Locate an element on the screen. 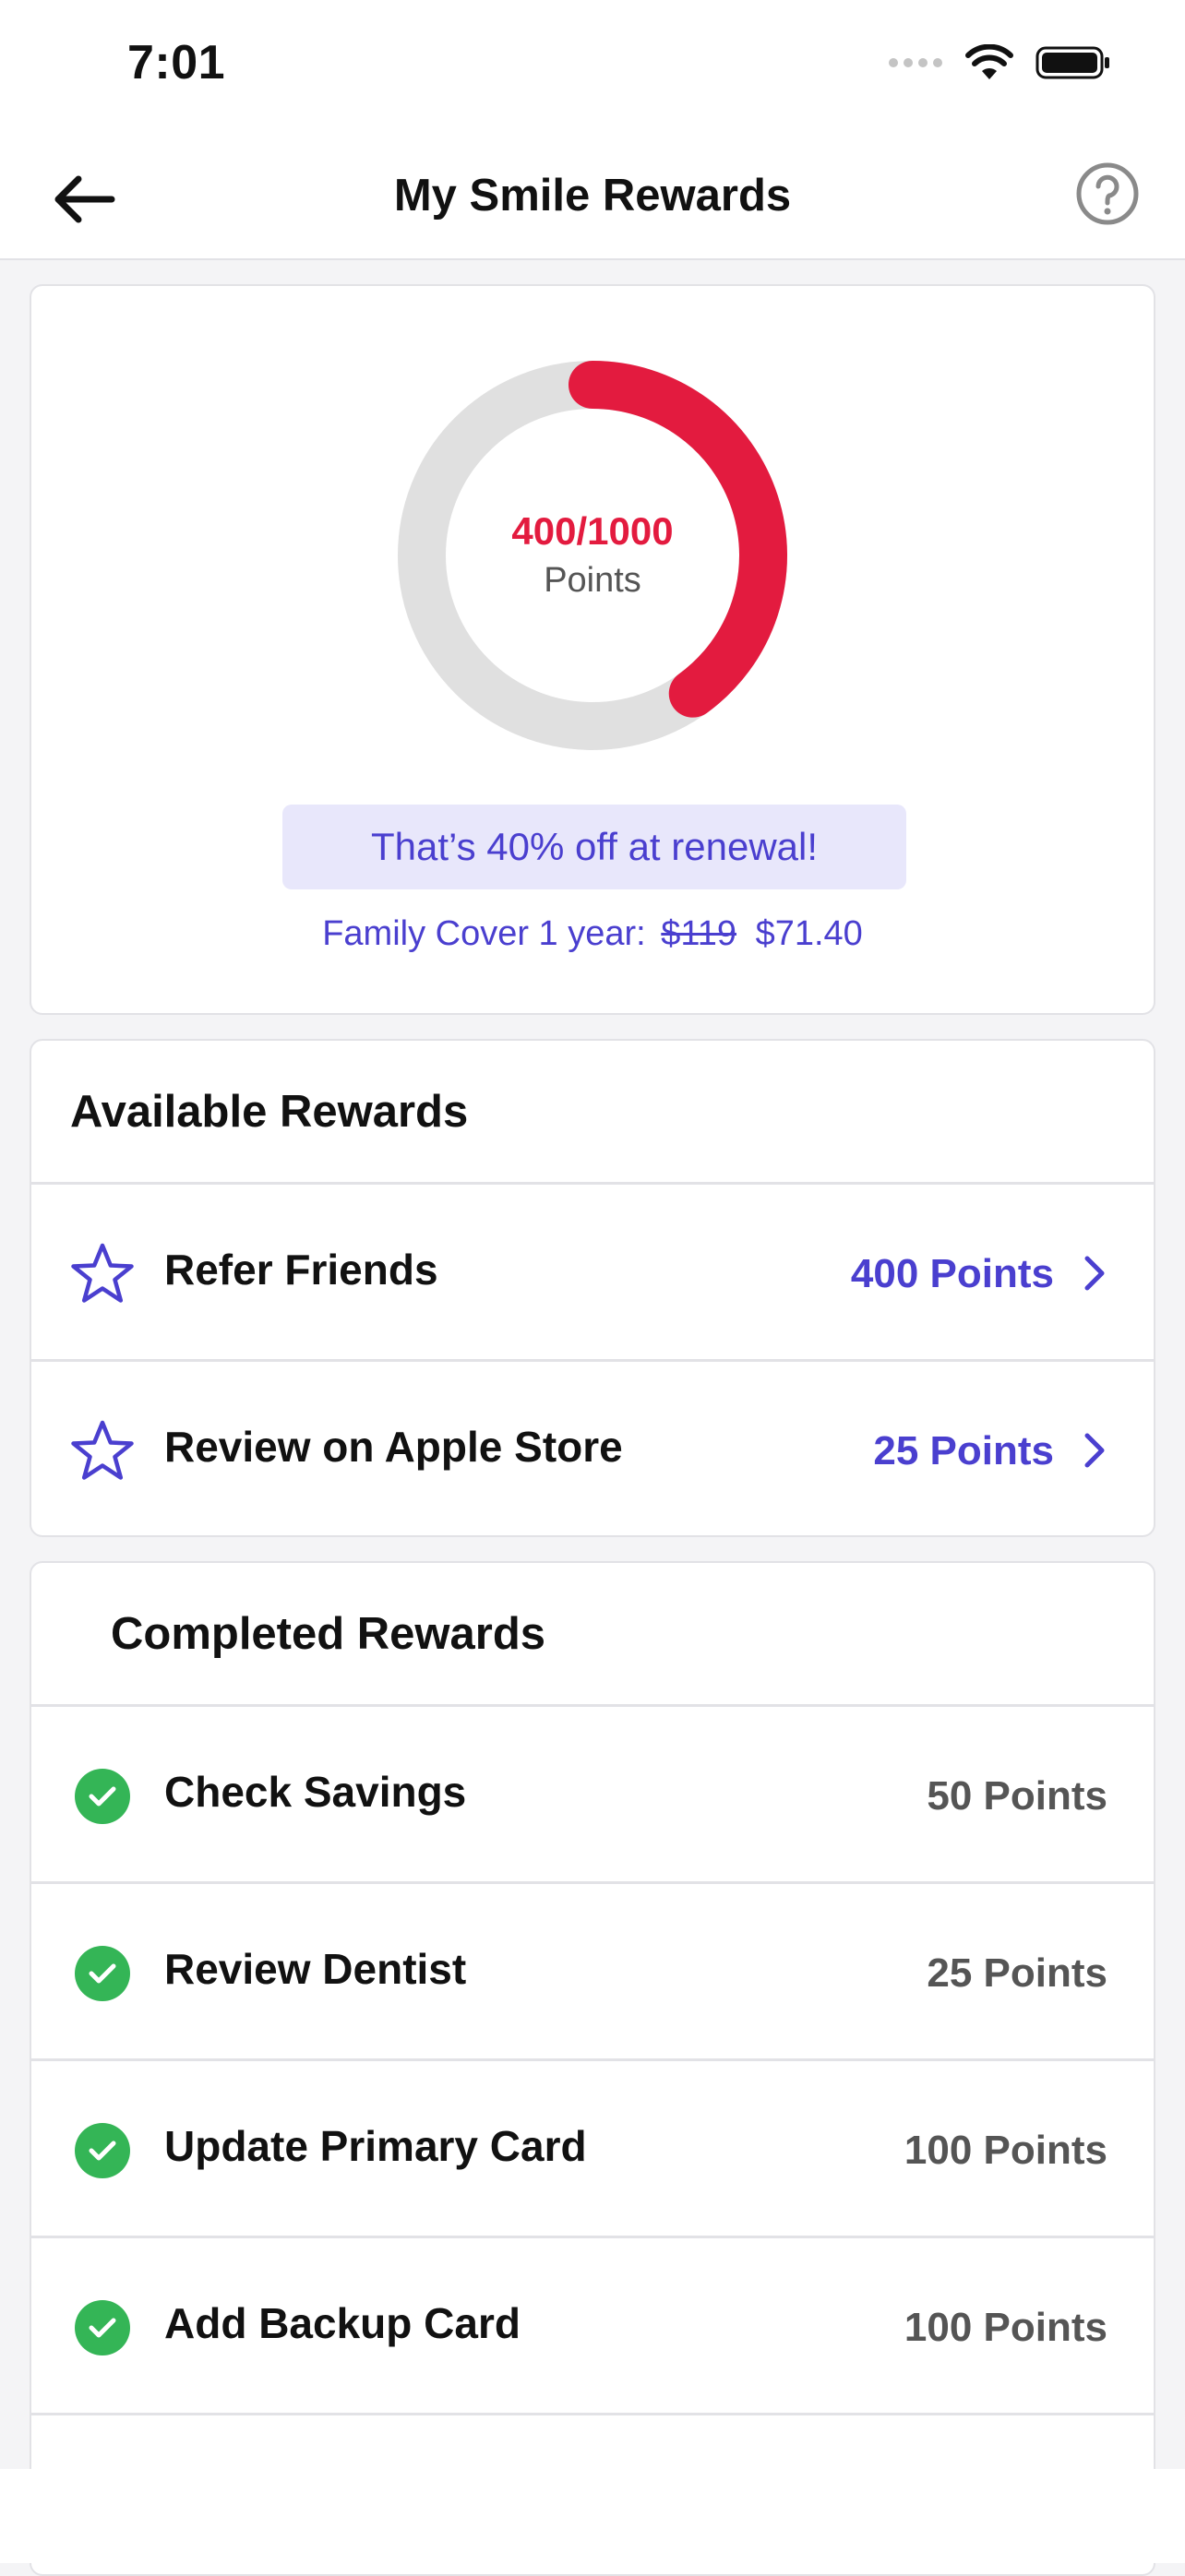  completed-row-review-dentist: Review Dentist 25 Points is located at coordinates (592, 1972).